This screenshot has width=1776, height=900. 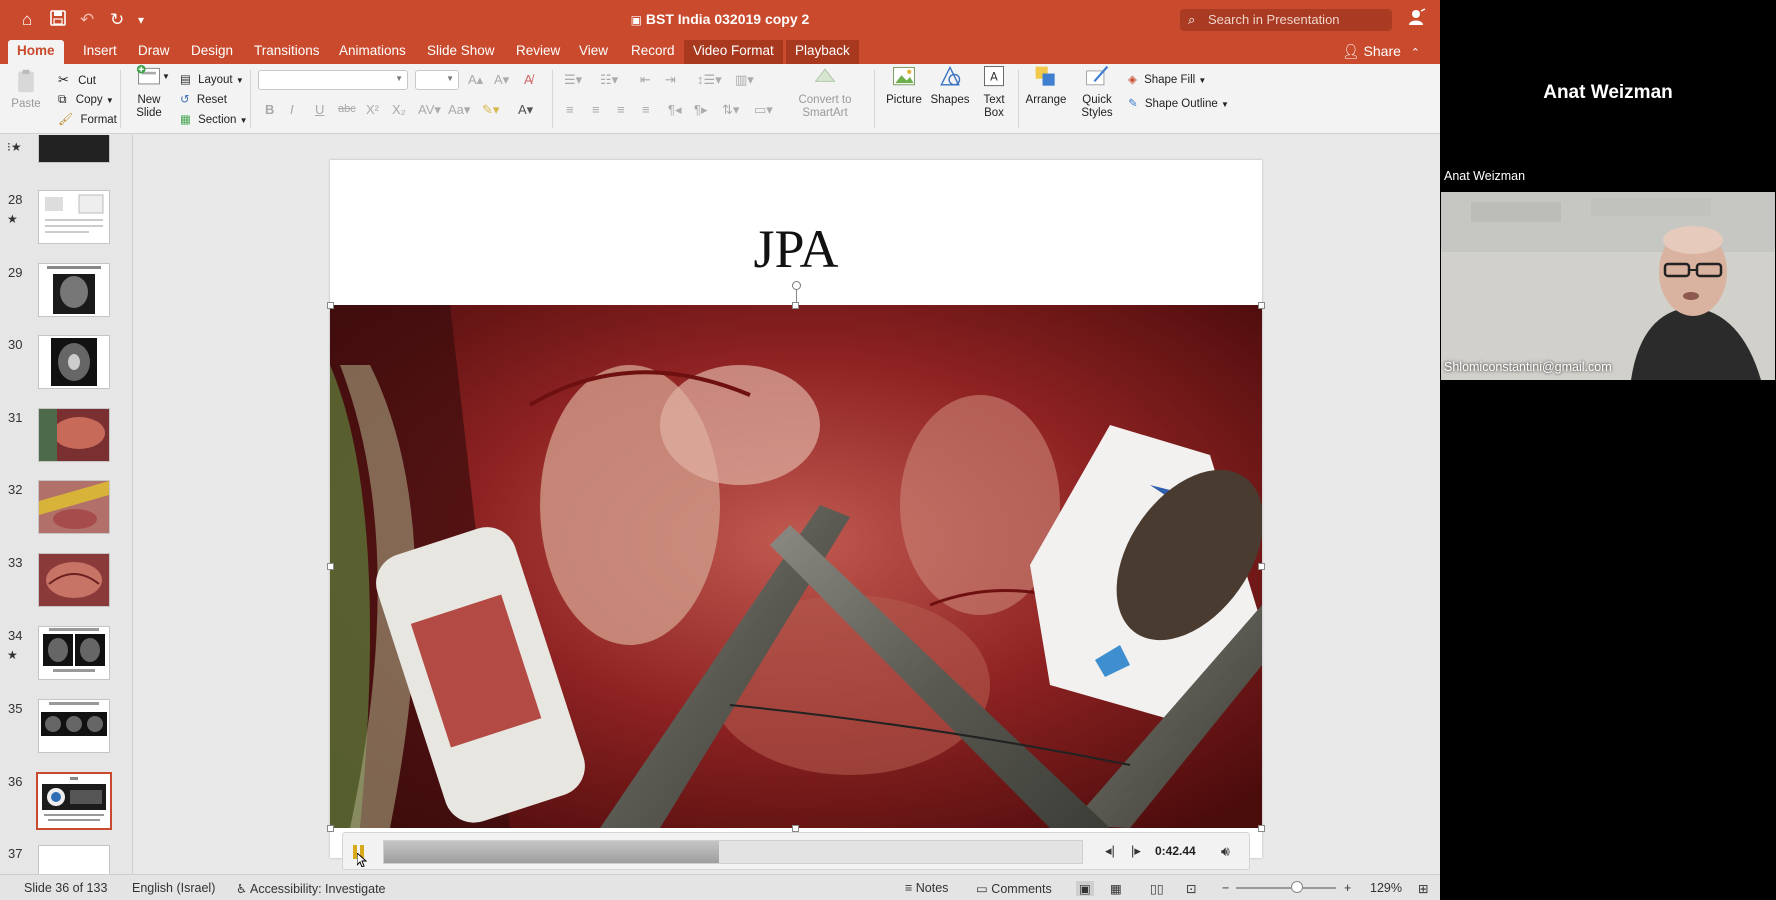 I want to click on share-button: 👤︎ Share ⌃, so click(x=1381, y=52).